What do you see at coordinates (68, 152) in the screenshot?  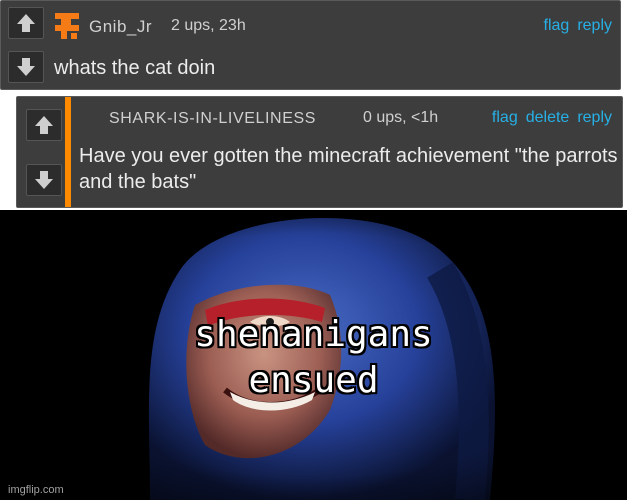 I see `own-comment-highlight-bar` at bounding box center [68, 152].